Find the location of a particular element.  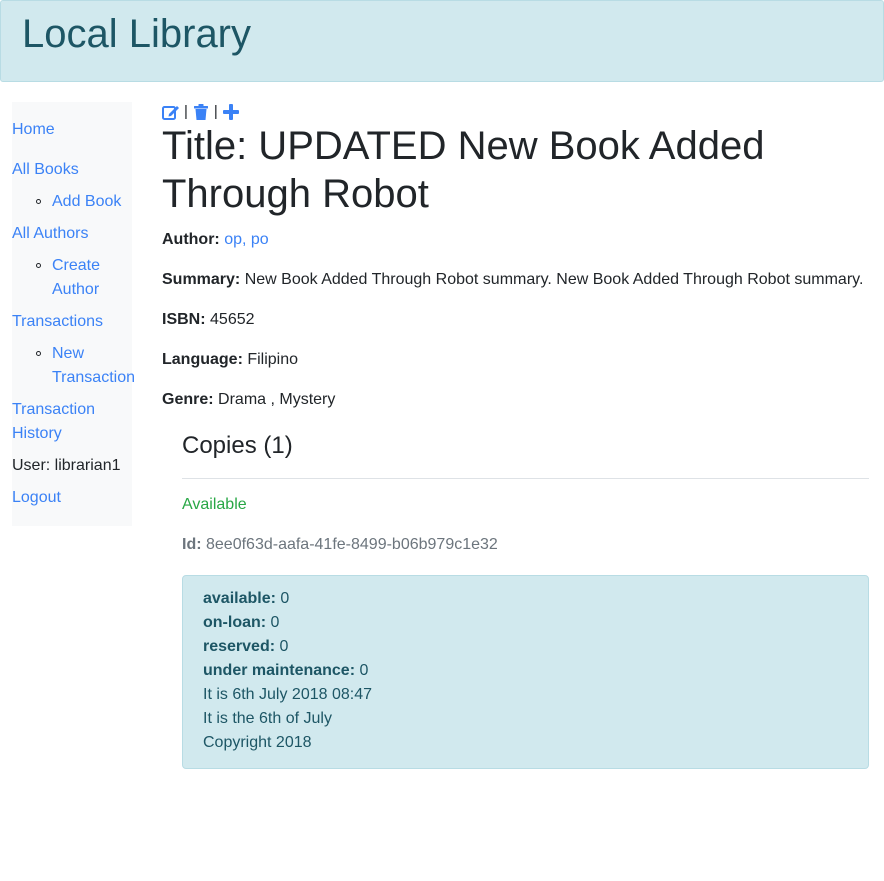

genre-label: Genre: is located at coordinates (188, 399).